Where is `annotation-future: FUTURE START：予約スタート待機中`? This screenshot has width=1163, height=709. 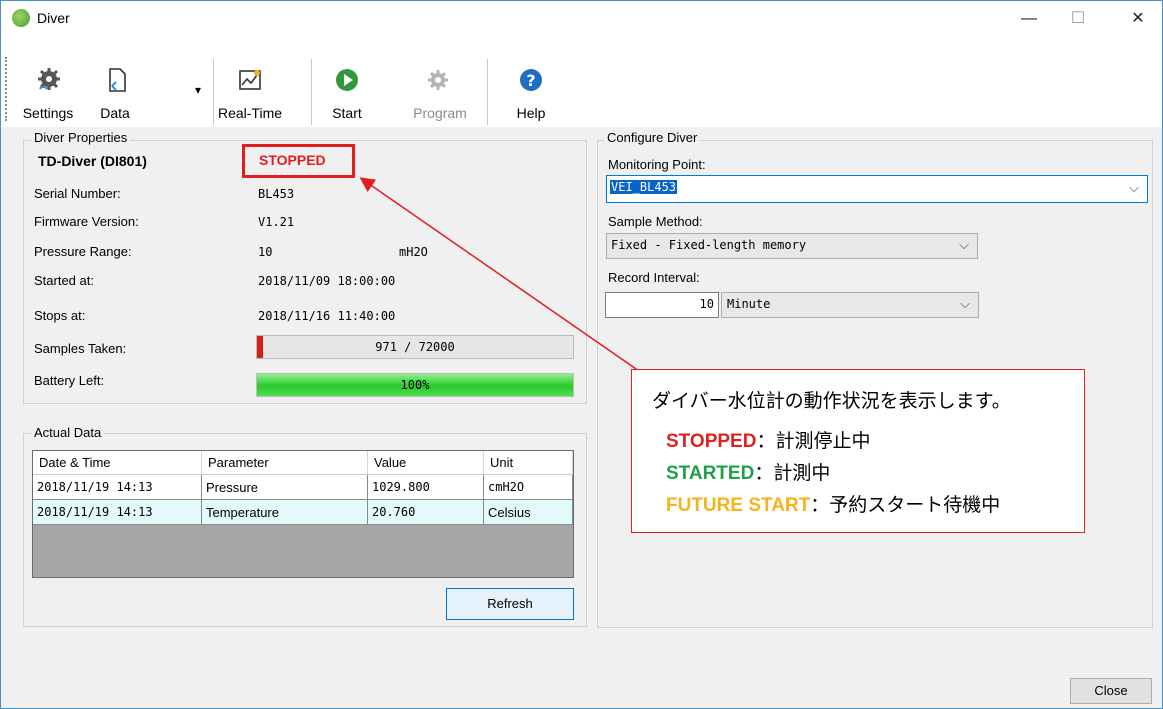 annotation-future: FUTURE START：予約スタート待機中 is located at coordinates (833, 503).